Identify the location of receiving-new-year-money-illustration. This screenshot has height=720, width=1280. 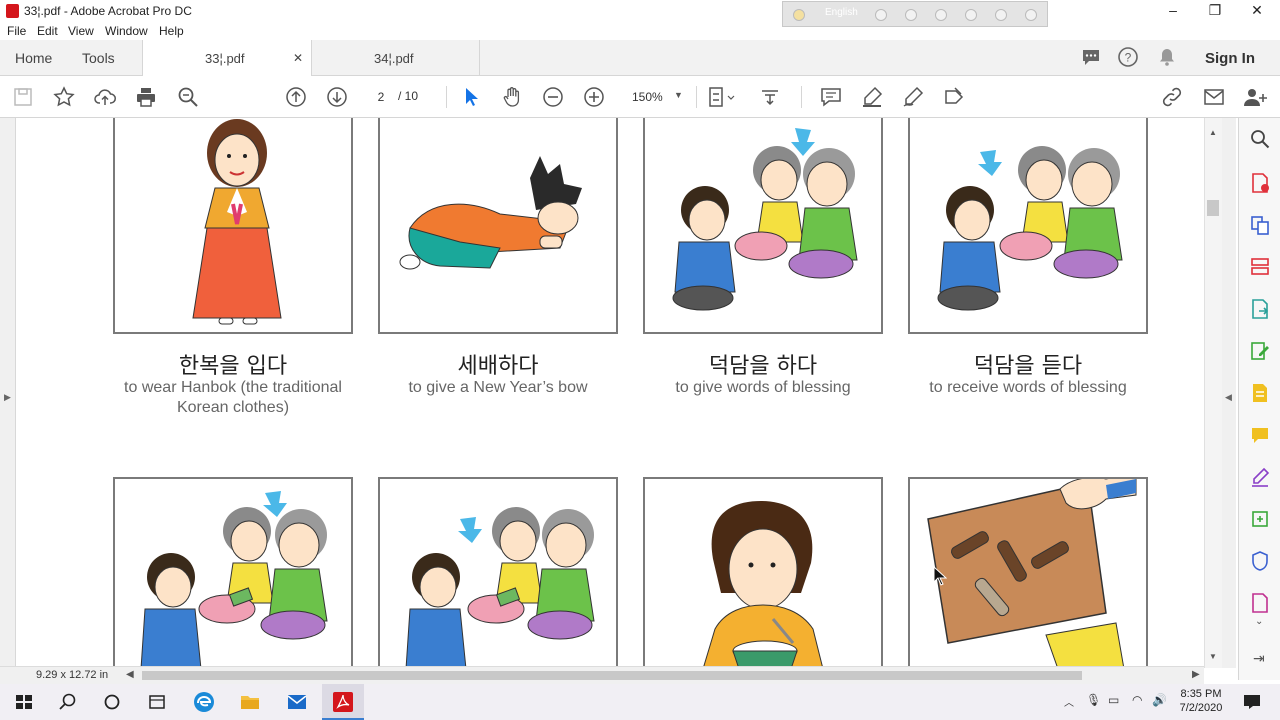
(234, 578).